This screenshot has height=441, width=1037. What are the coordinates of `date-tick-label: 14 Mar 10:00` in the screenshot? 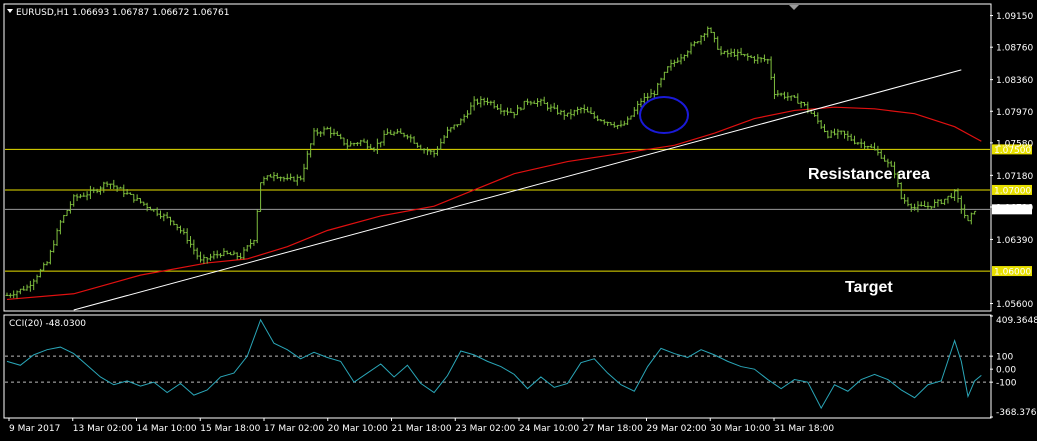 It's located at (167, 429).